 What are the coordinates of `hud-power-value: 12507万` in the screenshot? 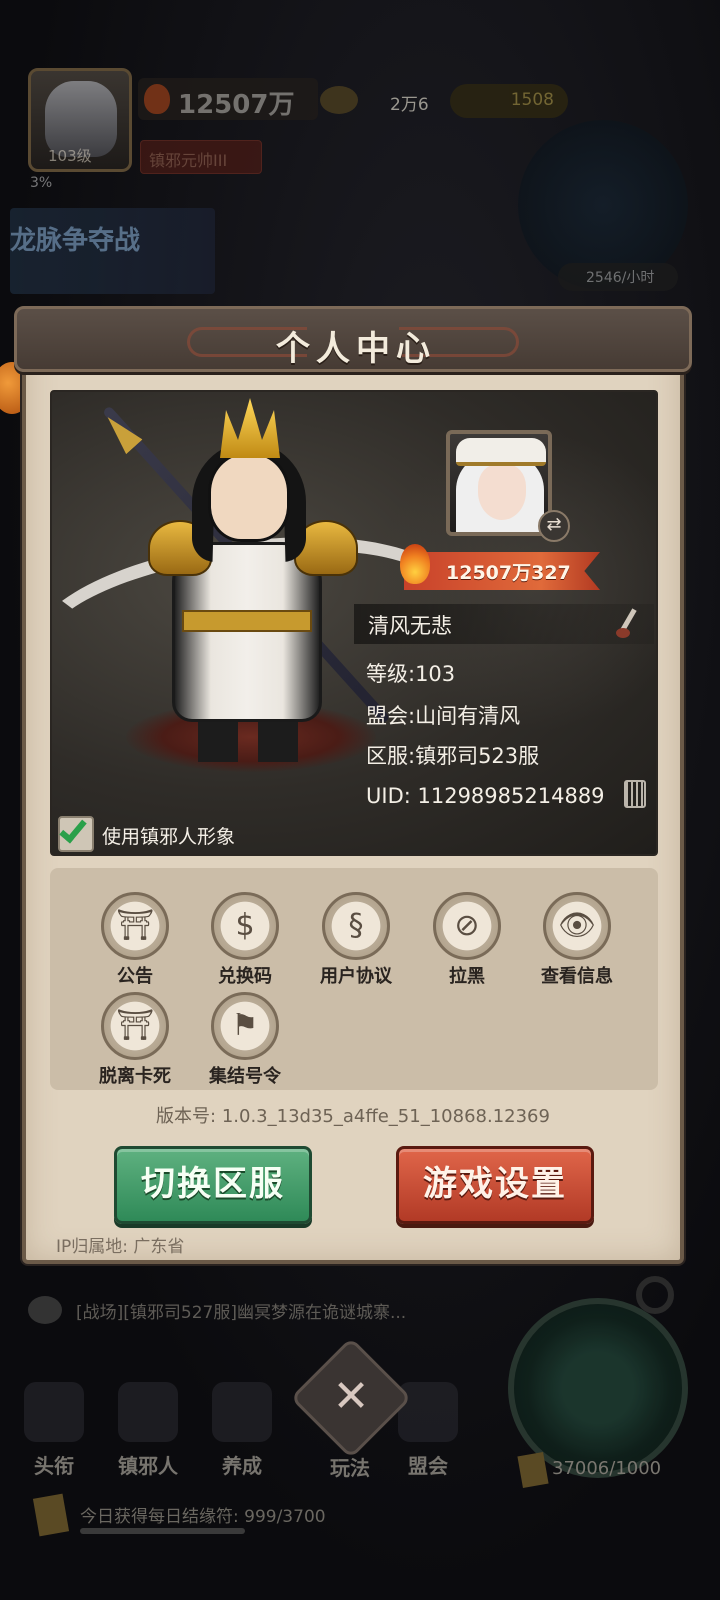 It's located at (236, 105).